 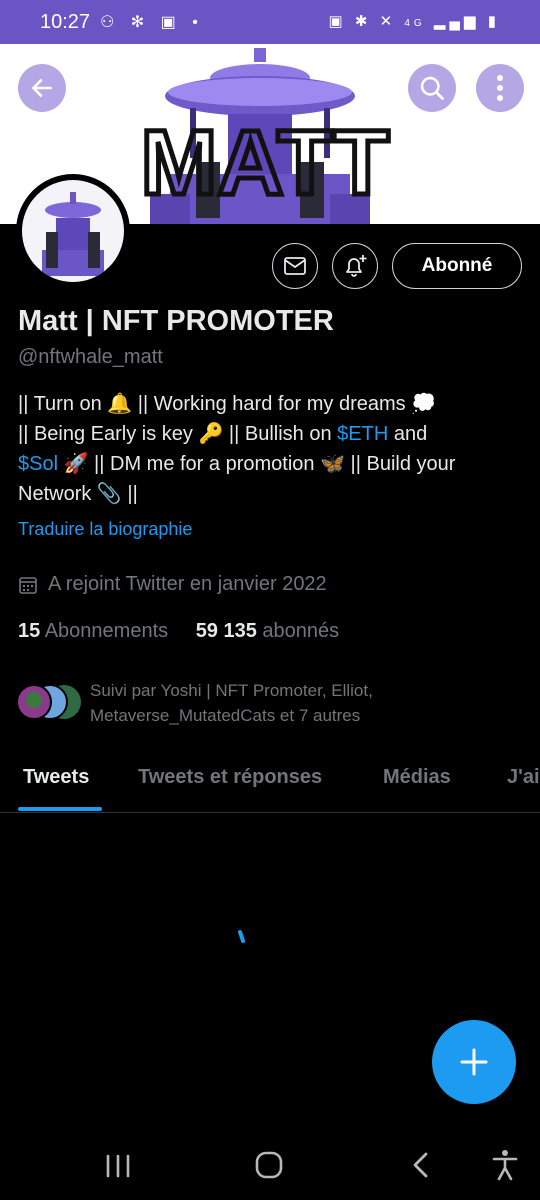 I want to click on thought-bubble-emoji-icon: 💭, so click(x=424, y=404).